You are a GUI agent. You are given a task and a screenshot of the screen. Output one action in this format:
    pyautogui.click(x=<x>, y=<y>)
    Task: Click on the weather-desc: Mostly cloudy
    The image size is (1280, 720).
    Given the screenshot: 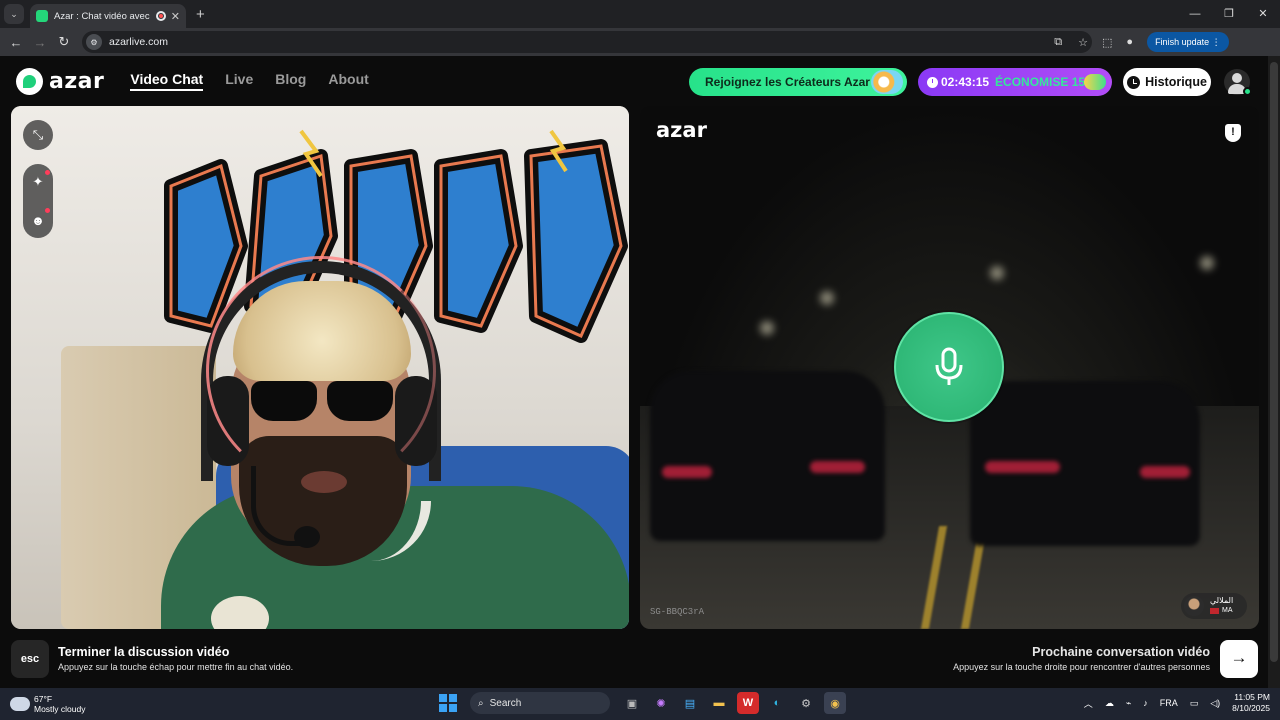 What is the action you would take?
    pyautogui.click(x=60, y=709)
    